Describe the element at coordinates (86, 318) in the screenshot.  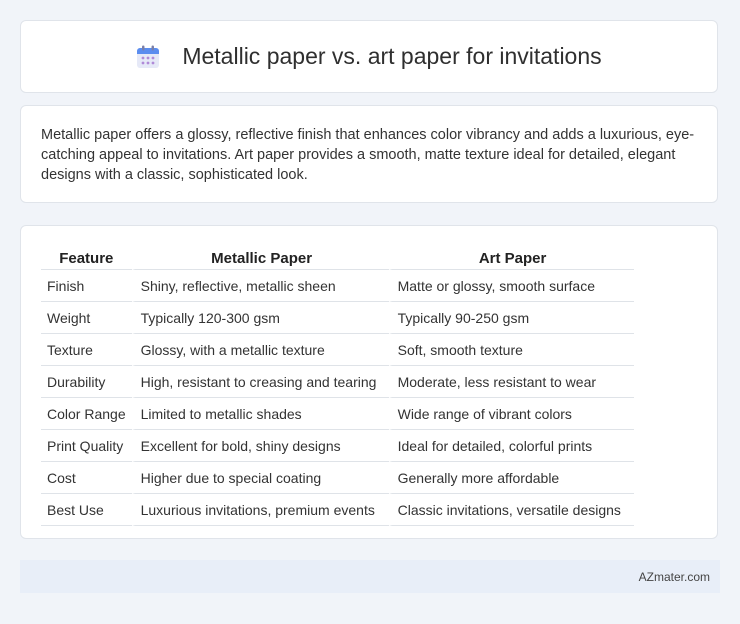
I see `feature-cell: Weight` at that location.